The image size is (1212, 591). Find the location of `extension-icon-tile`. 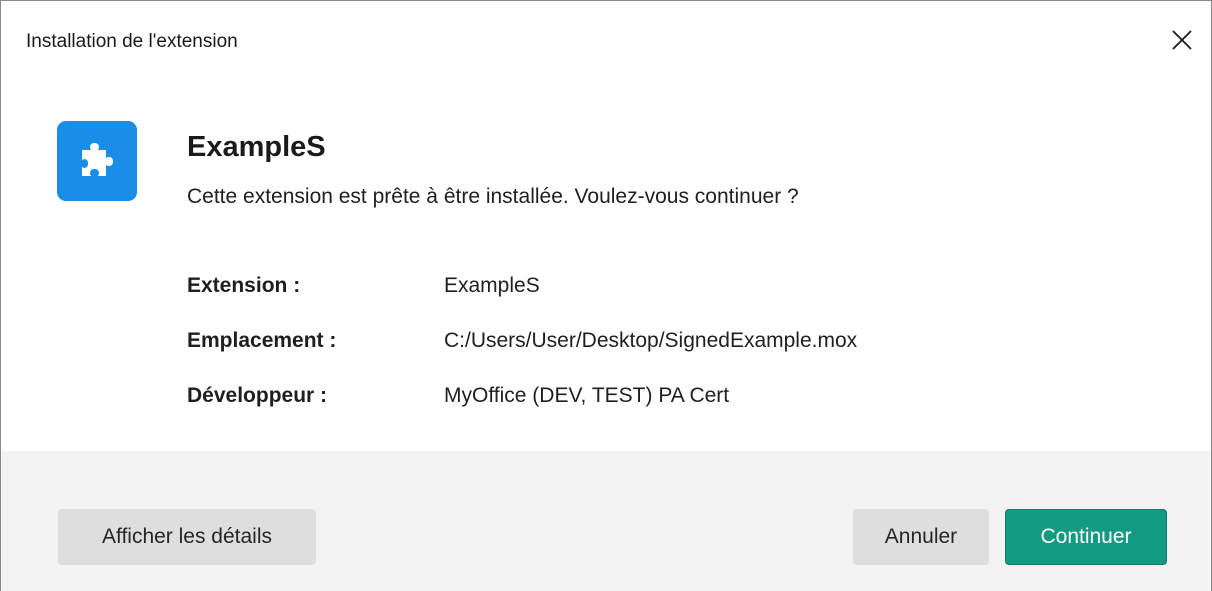

extension-icon-tile is located at coordinates (97, 161).